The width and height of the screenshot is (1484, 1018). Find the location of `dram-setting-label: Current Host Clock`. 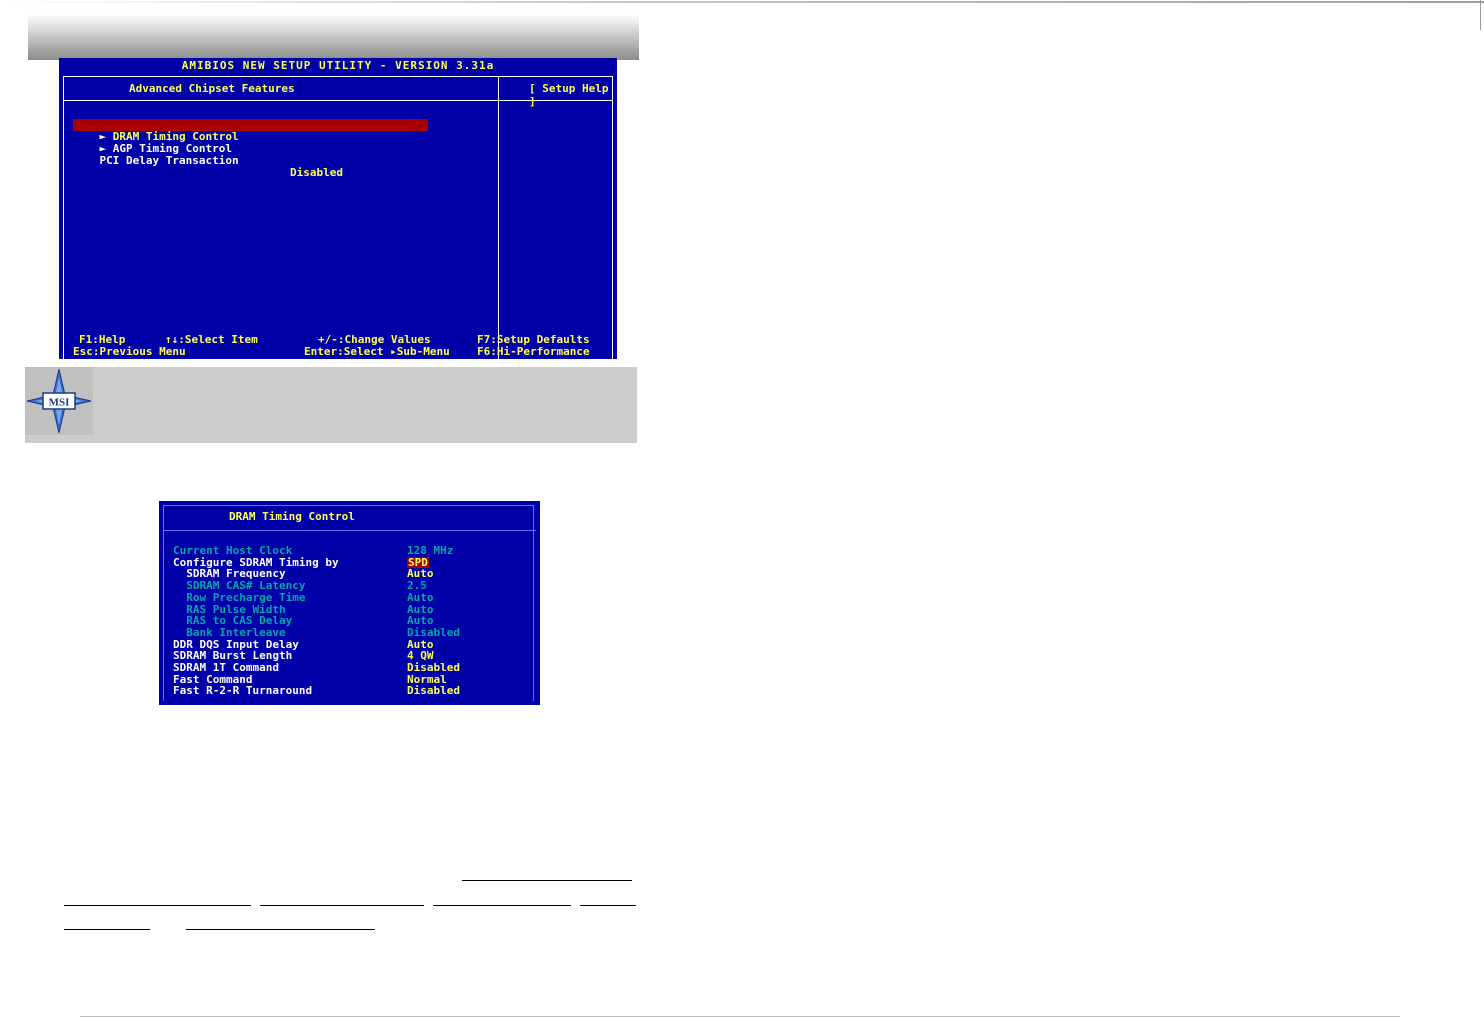

dram-setting-label: Current Host Clock is located at coordinates (233, 550).